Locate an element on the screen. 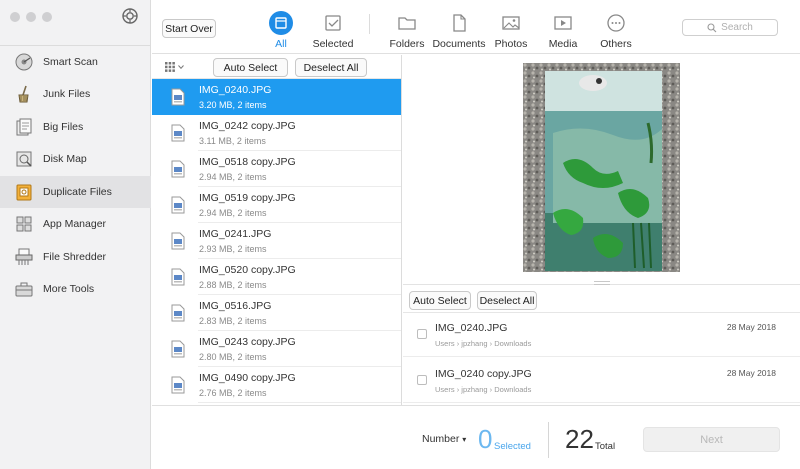  sidebar-item-label: File Shredder is located at coordinates (75, 257).